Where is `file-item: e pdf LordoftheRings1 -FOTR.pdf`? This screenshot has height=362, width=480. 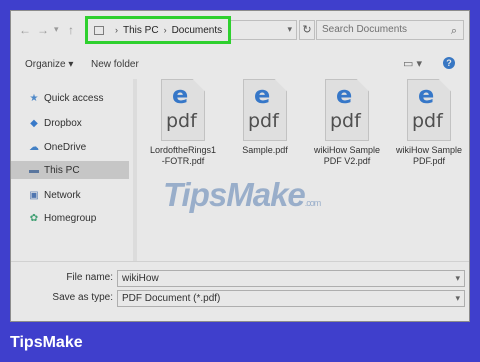 file-item: e pdf LordoftheRings1 -FOTR.pdf is located at coordinates (183, 123).